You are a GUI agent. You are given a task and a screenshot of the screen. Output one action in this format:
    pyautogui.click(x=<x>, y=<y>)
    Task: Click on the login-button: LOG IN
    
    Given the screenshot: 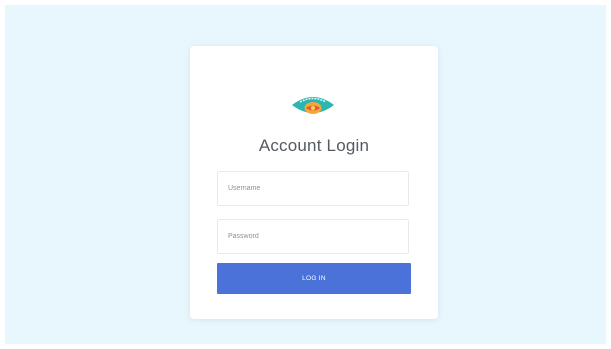 What is the action you would take?
    pyautogui.click(x=314, y=278)
    